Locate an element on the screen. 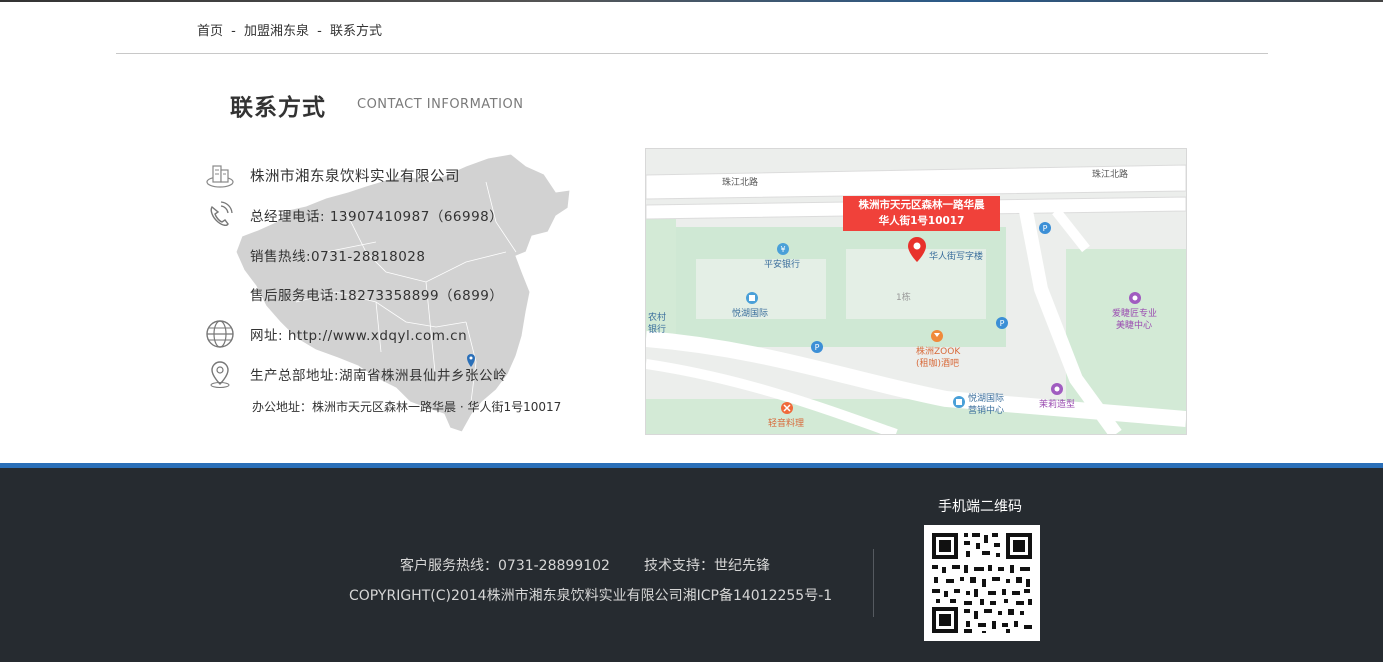 Image resolution: width=1383 pixels, height=662 pixels. sales-hotline: 销售热线:0731-28818028 is located at coordinates (338, 257).